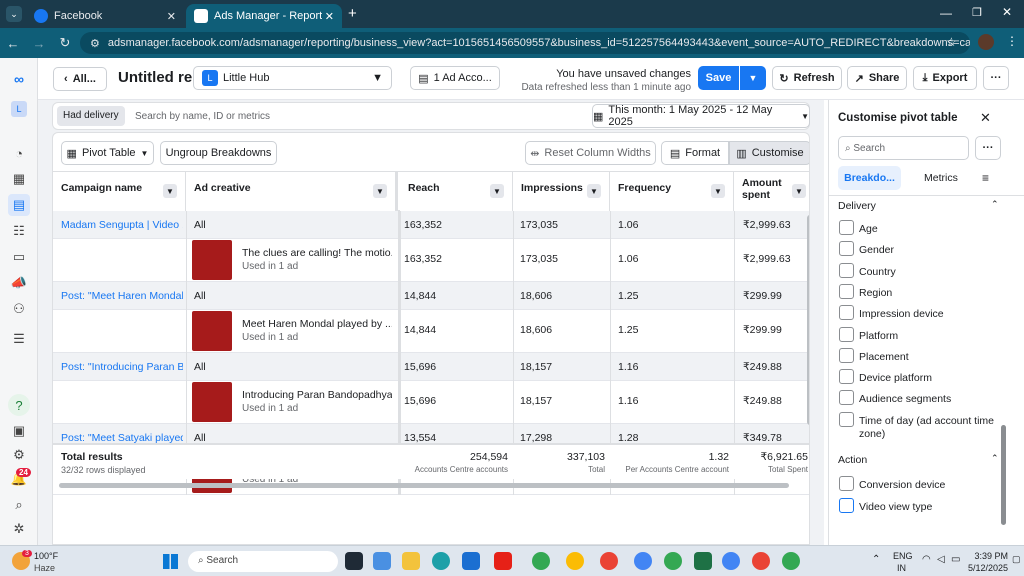 The image size is (1024, 576). I want to click on breakdown-option-label: Device platform, so click(926, 378).